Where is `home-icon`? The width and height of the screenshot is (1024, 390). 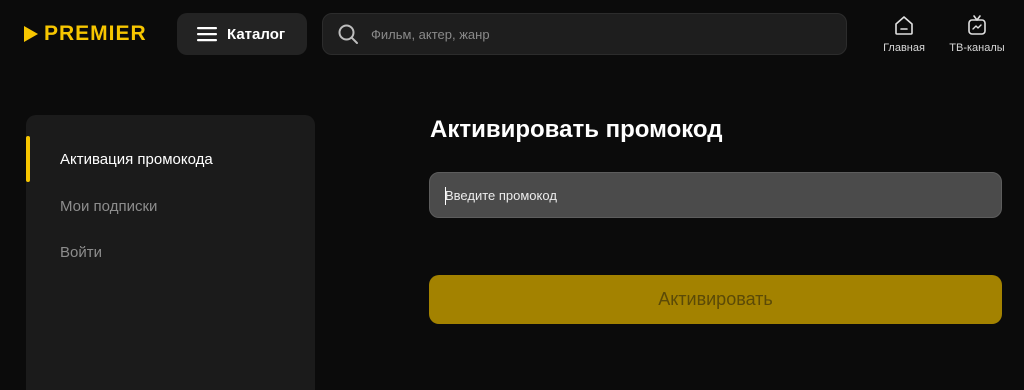
home-icon is located at coordinates (904, 25).